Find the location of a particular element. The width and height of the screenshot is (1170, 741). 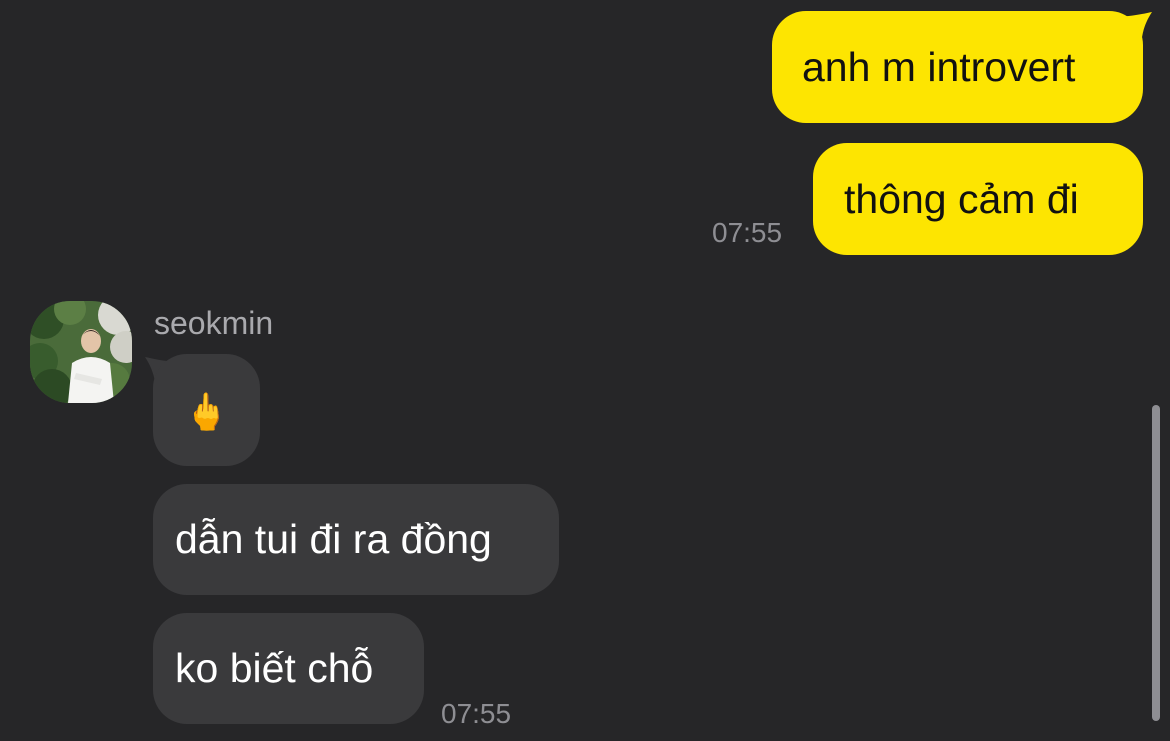

scrollbar is located at coordinates (1156, 563).